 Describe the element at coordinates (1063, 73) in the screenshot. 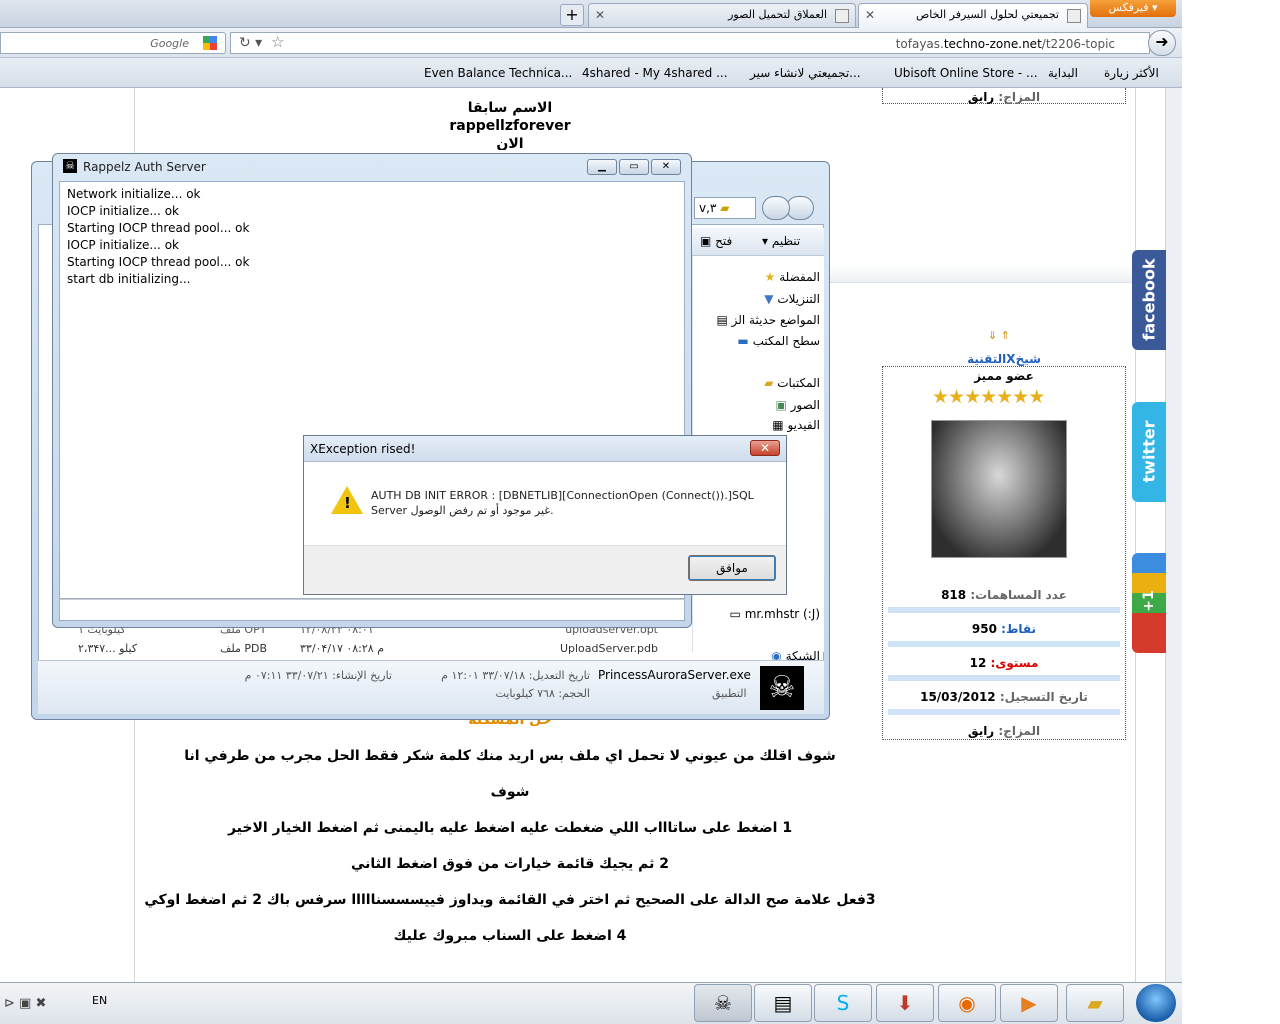

I see `bookmark-home: البداية` at that location.